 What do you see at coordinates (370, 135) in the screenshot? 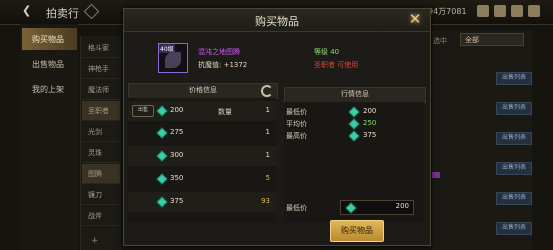
I see `market-value: 375` at bounding box center [370, 135].